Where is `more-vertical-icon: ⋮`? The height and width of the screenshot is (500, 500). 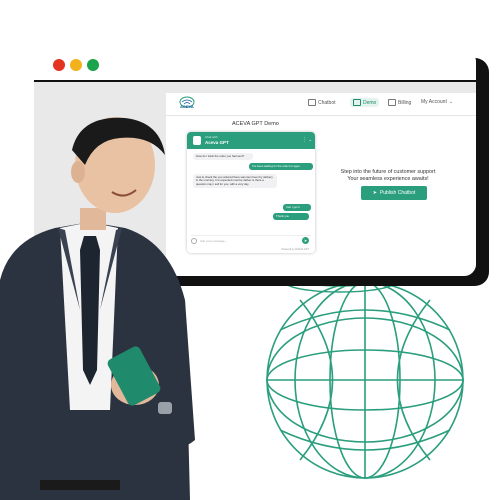
more-vertical-icon: ⋮ is located at coordinates (304, 140).